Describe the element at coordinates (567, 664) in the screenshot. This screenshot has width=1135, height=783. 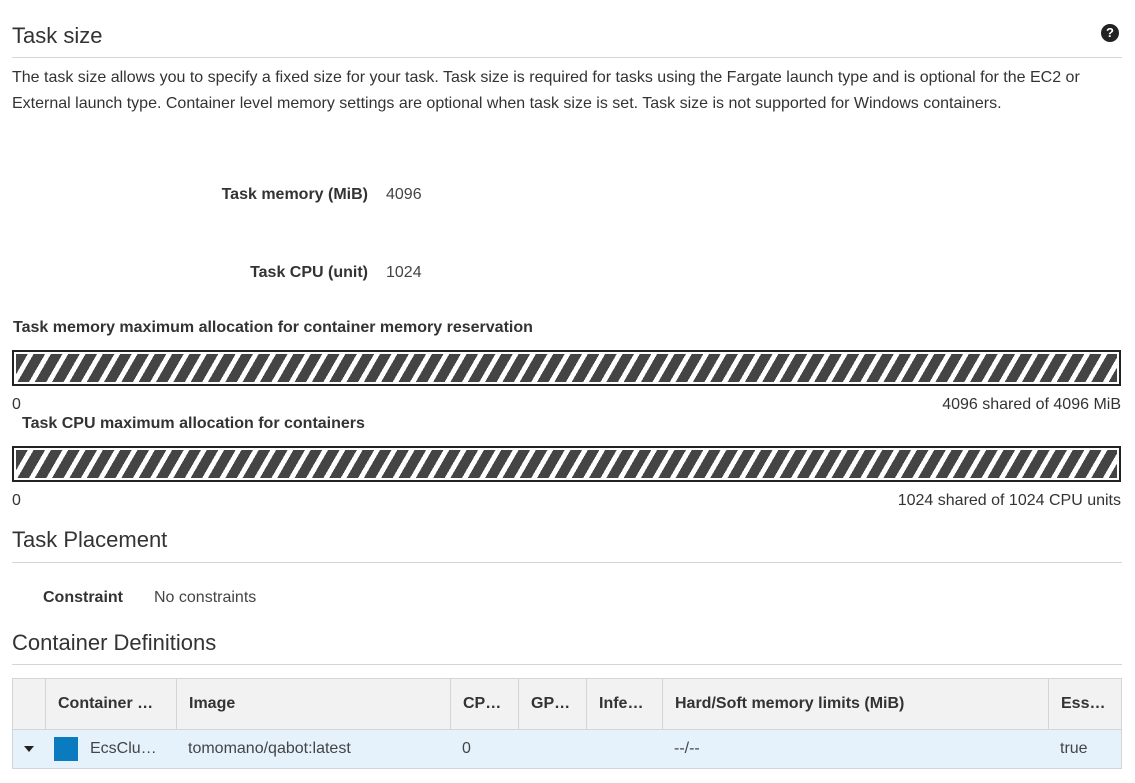
I see `container-definitions-divider` at that location.